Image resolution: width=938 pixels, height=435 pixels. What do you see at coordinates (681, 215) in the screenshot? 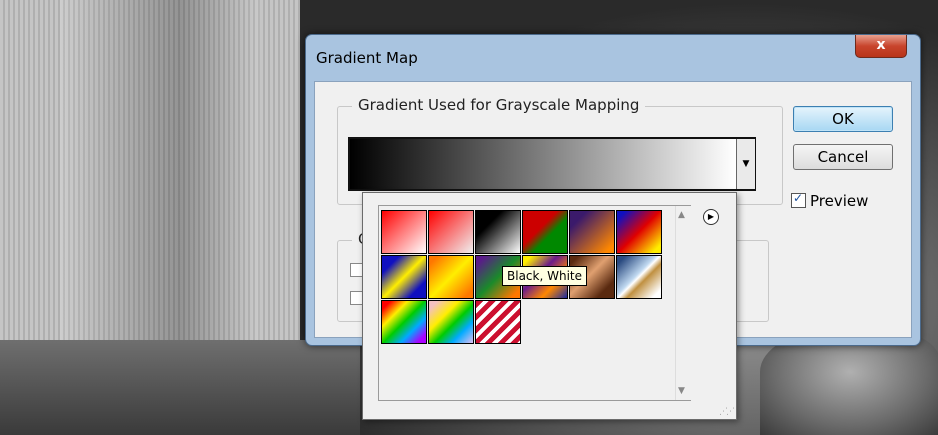
I see `scroll-up-icon: ▲` at bounding box center [681, 215].